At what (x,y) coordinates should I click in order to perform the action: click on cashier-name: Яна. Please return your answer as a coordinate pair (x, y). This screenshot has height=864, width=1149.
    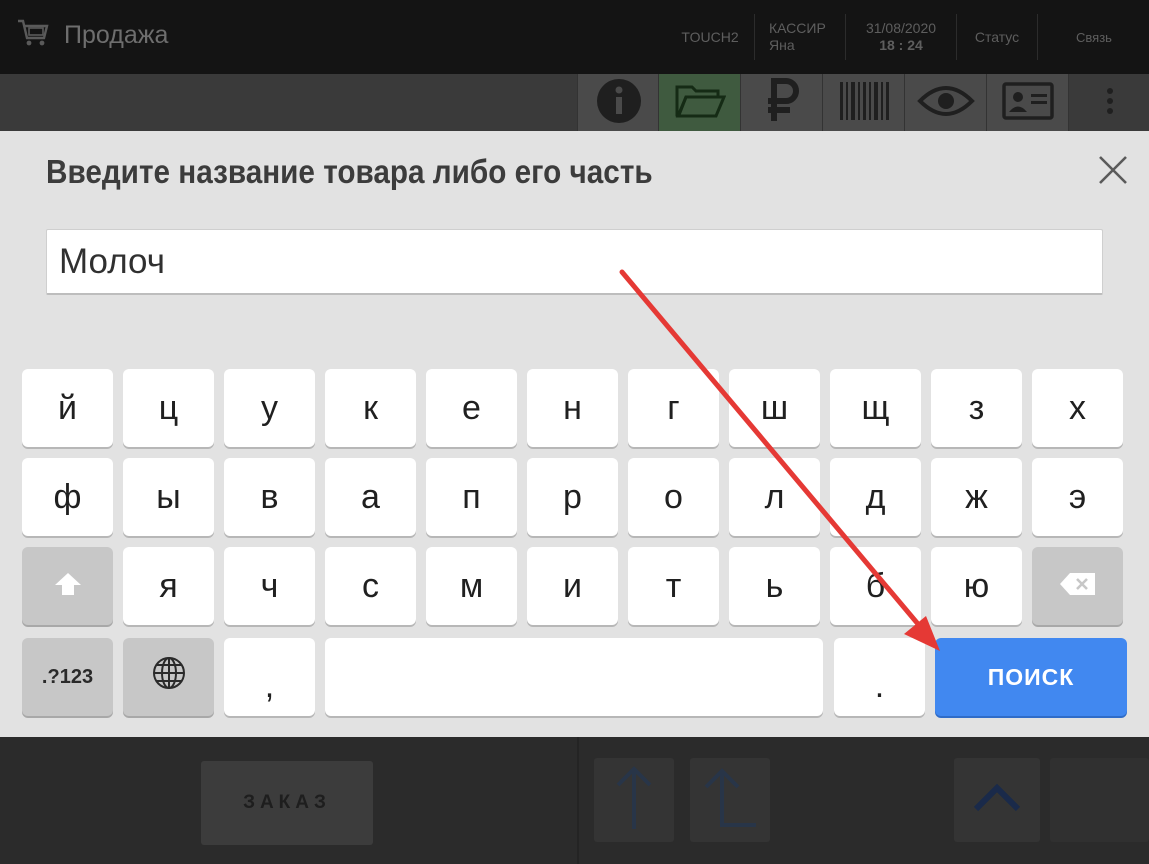
    Looking at the image, I should click on (782, 45).